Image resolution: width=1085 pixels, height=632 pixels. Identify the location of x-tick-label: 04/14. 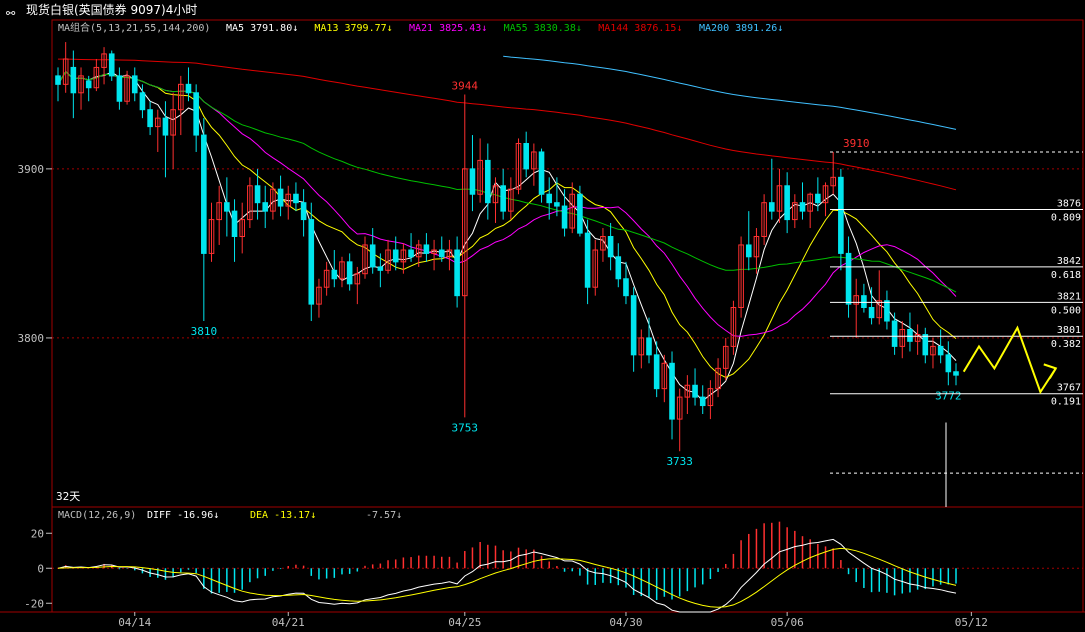
(134, 622).